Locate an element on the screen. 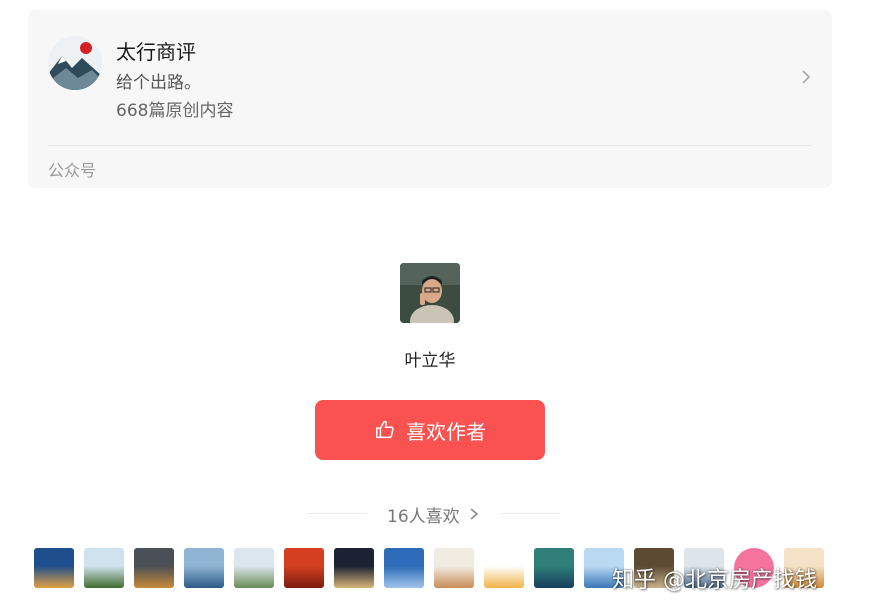 The height and width of the screenshot is (612, 875). likes-divider-left is located at coordinates (337, 513).